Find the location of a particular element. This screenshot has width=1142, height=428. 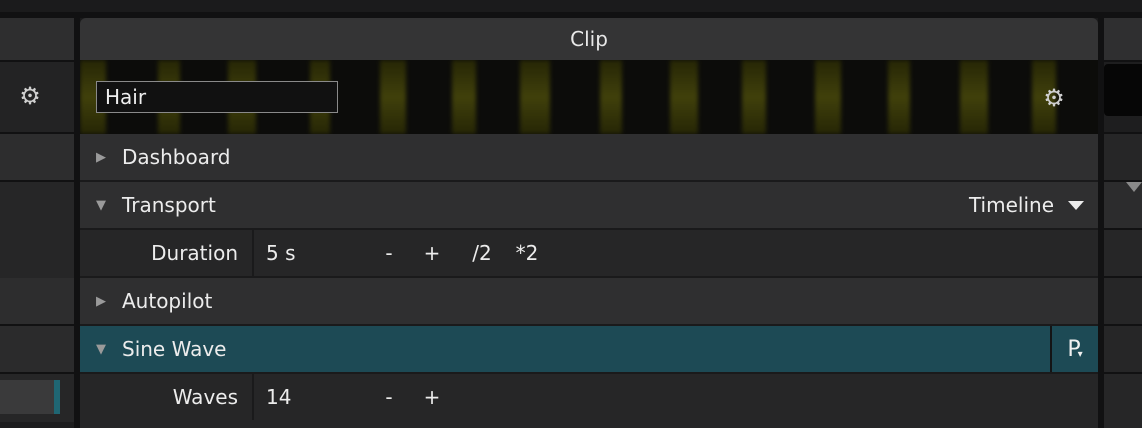

section-label: Sine Wave is located at coordinates (174, 349).